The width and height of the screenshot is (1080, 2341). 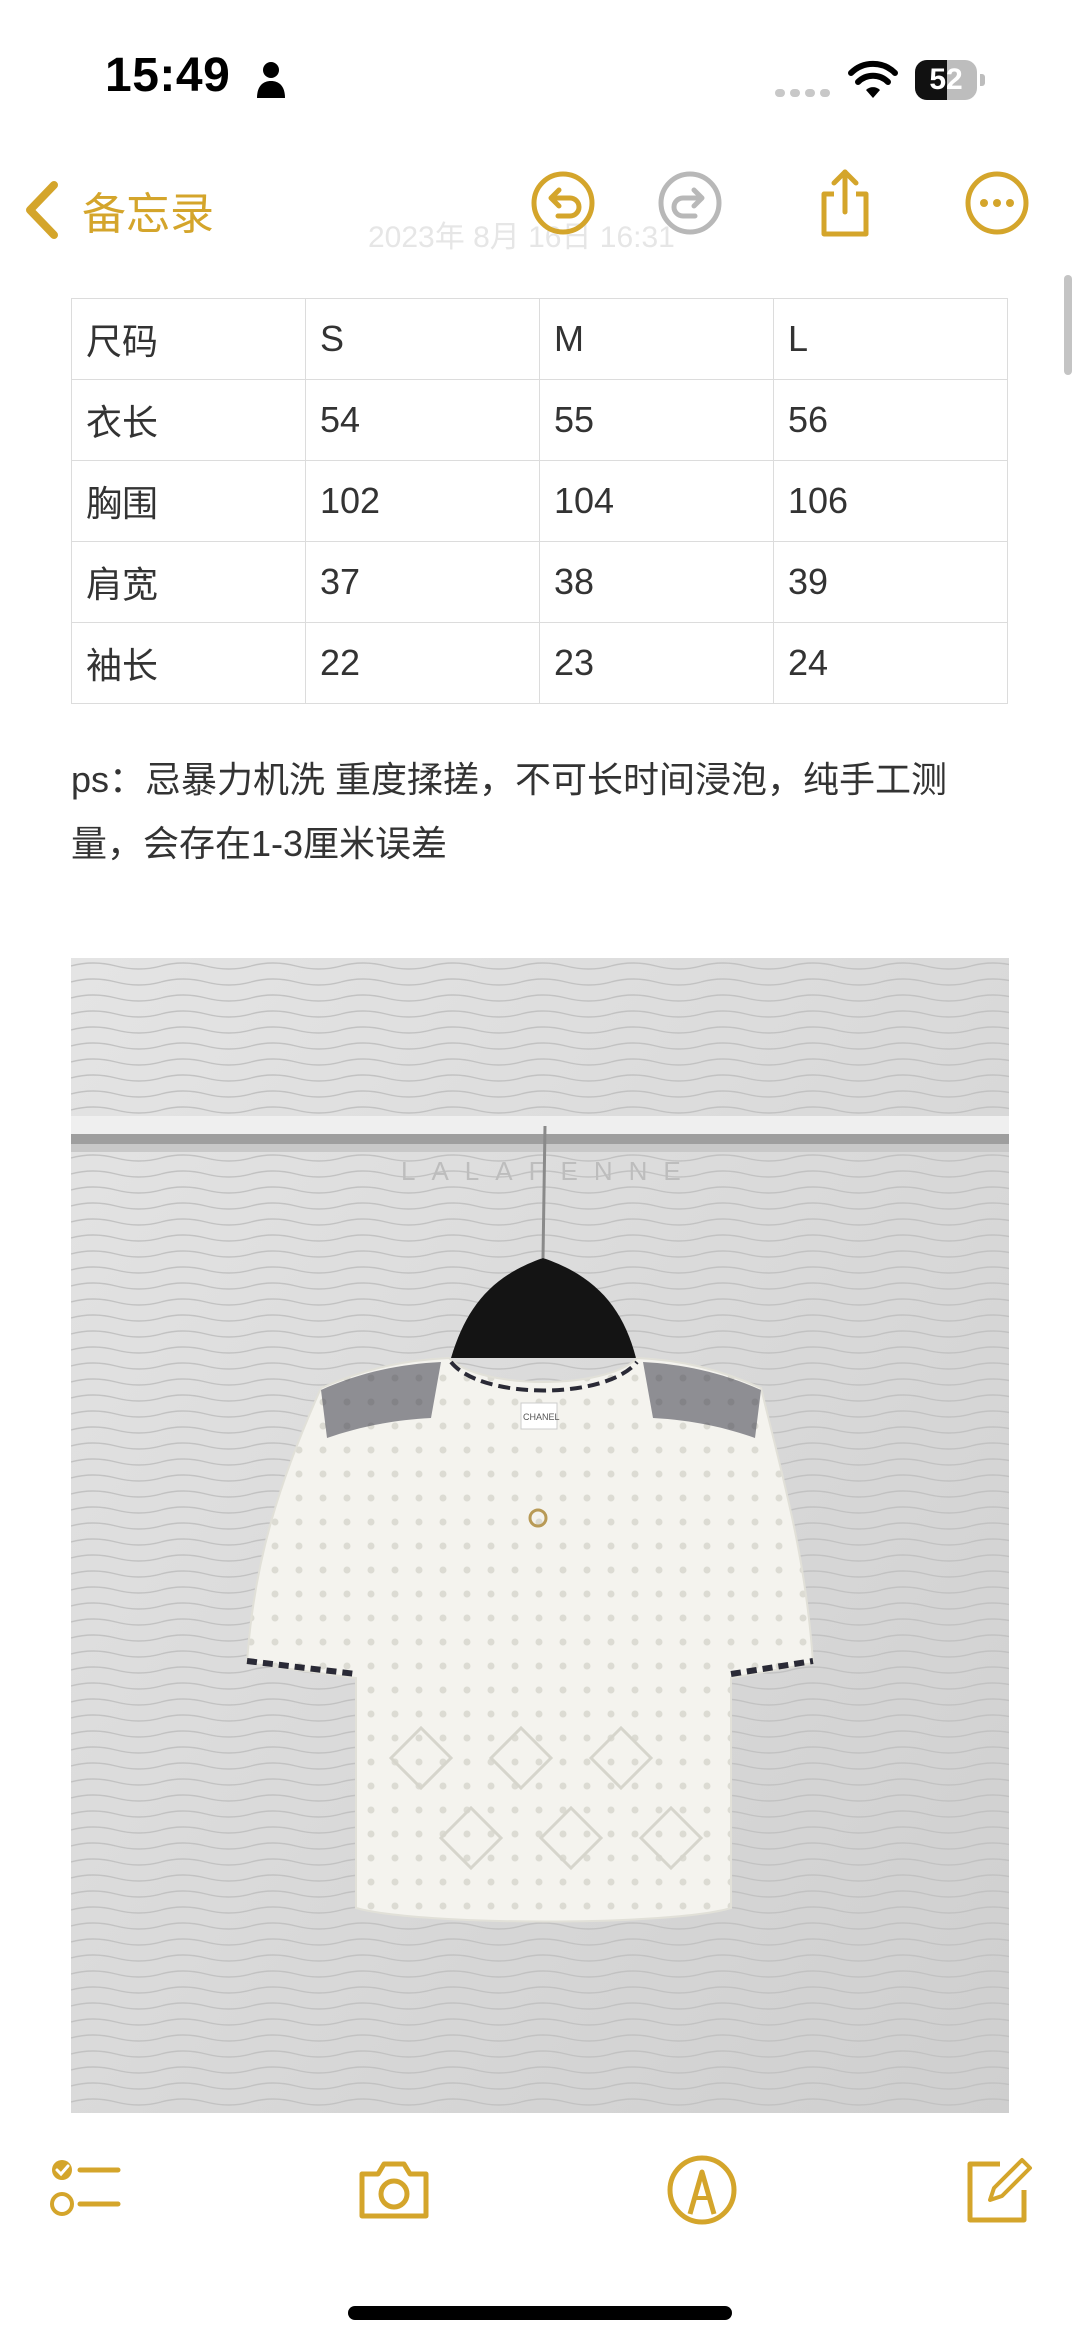 I want to click on table-cell: 肩宽, so click(x=188, y=582).